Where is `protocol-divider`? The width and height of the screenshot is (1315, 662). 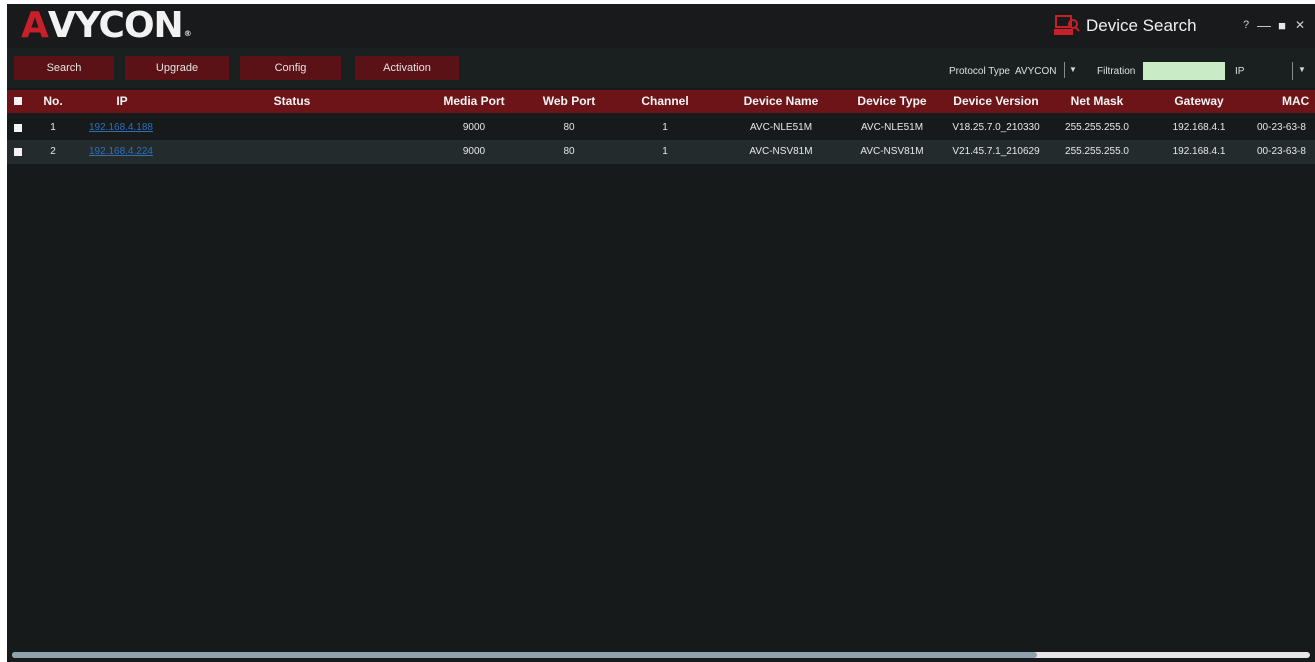 protocol-divider is located at coordinates (1064, 70).